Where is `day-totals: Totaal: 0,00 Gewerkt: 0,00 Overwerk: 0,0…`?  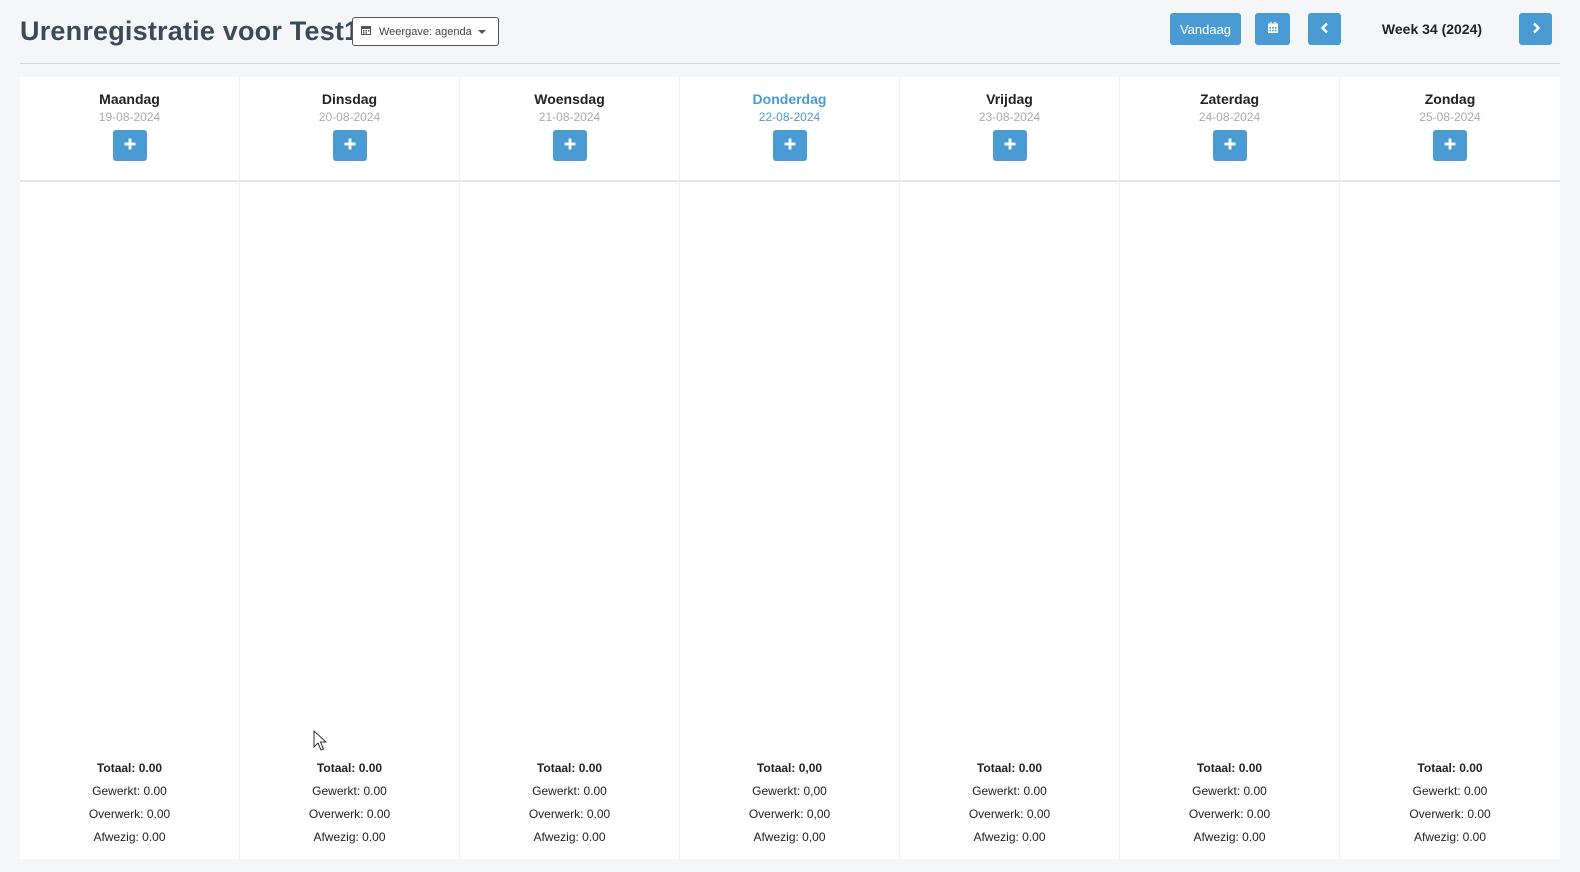 day-totals: Totaal: 0,00 Gewerkt: 0,00 Overwerk: 0,0… is located at coordinates (789, 803).